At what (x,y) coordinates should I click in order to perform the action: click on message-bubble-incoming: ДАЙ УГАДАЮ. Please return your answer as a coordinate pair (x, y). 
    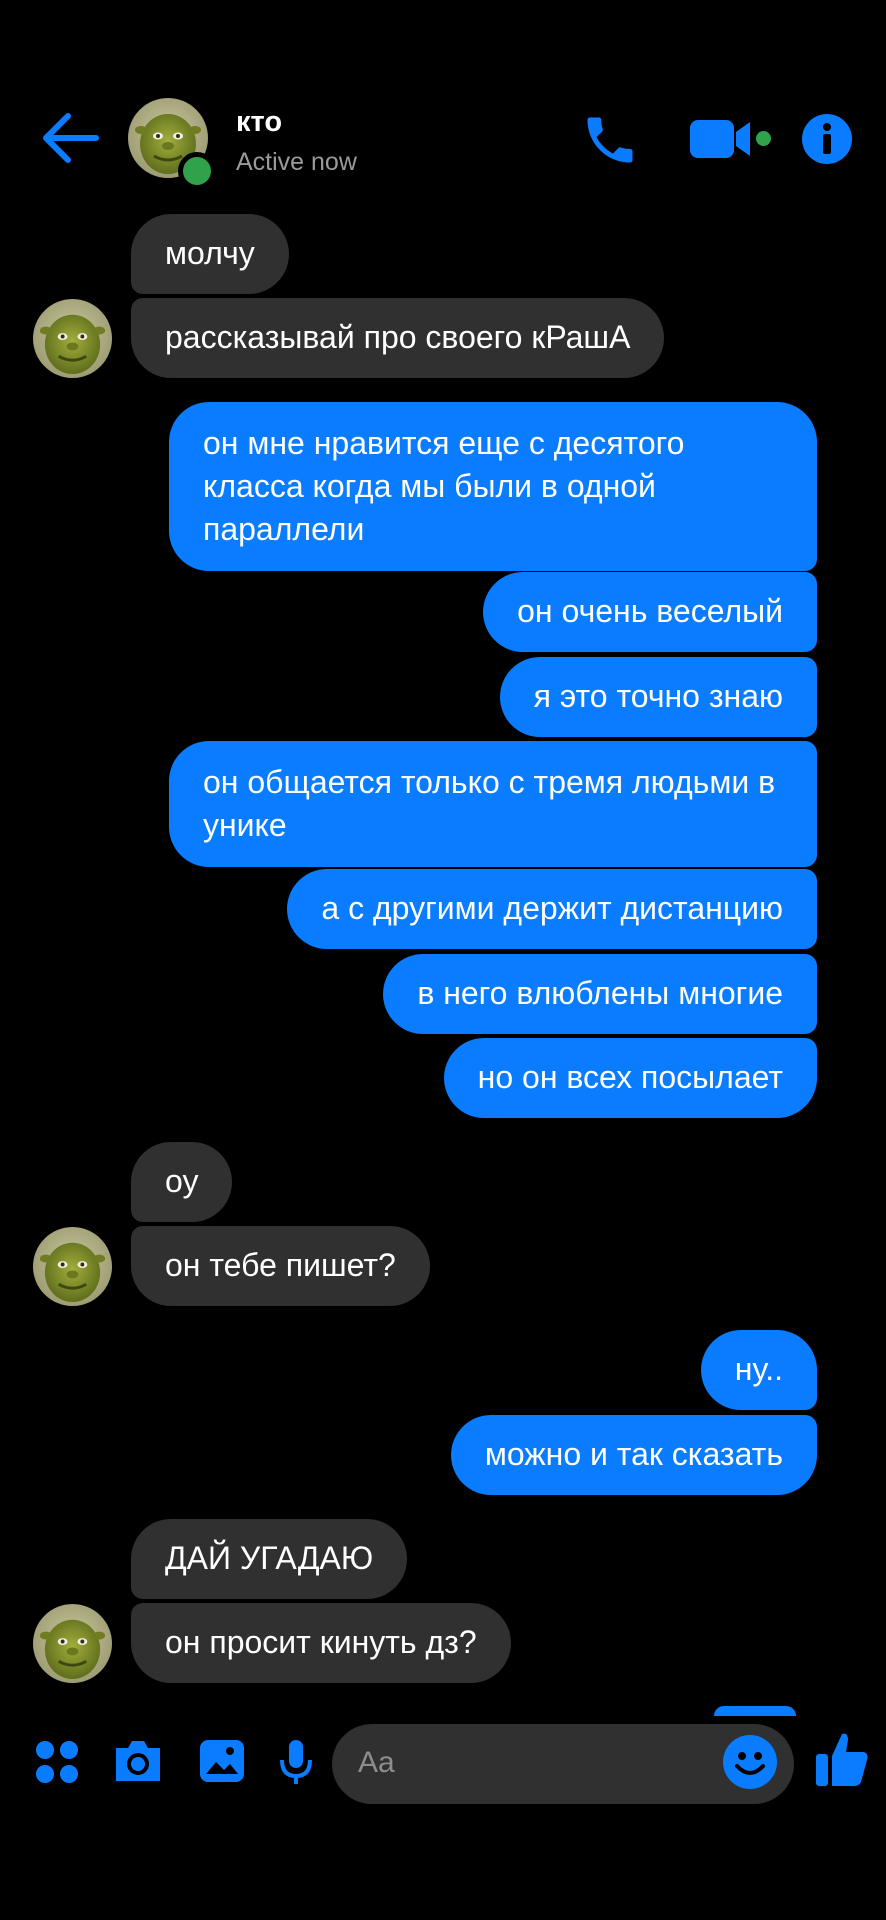
    Looking at the image, I should click on (269, 1559).